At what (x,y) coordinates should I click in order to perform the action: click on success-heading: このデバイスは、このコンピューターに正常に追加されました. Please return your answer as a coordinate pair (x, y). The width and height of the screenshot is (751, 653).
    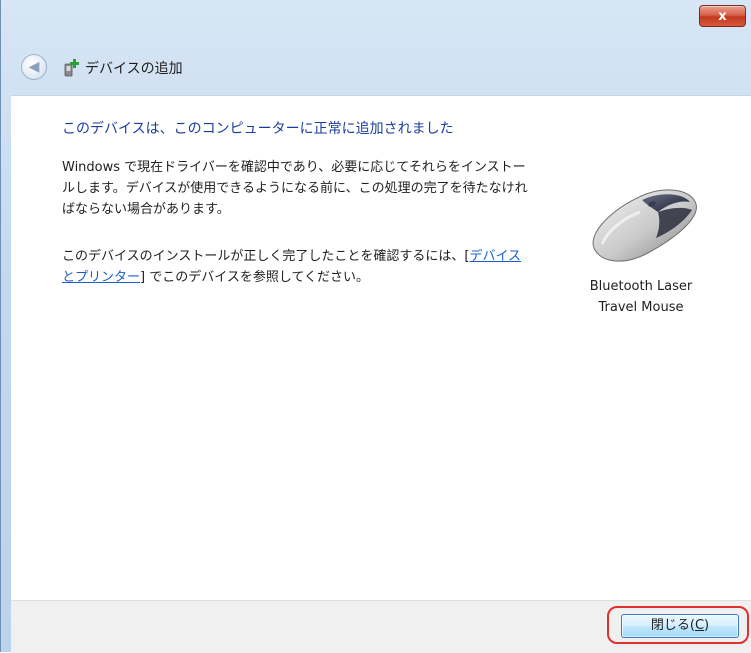
    Looking at the image, I should click on (258, 129).